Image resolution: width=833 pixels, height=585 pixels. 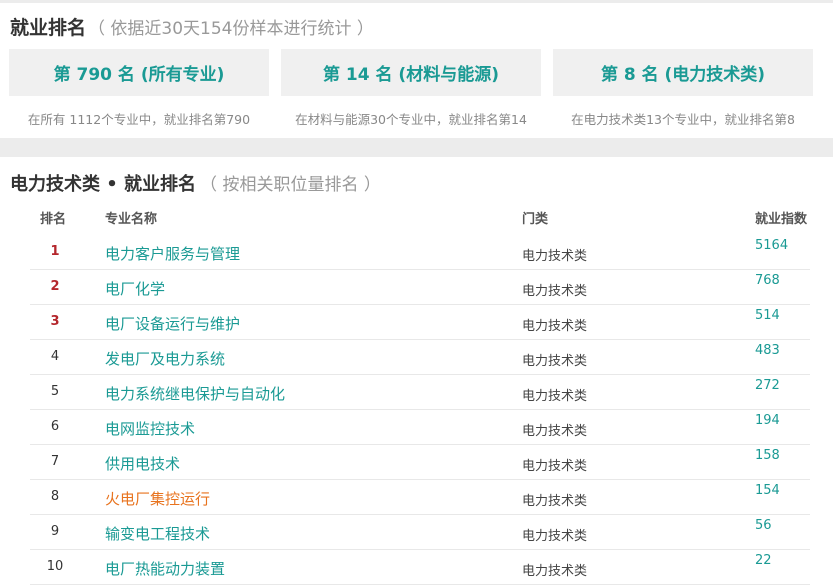 I want to click on row-index: 22, so click(x=763, y=560).